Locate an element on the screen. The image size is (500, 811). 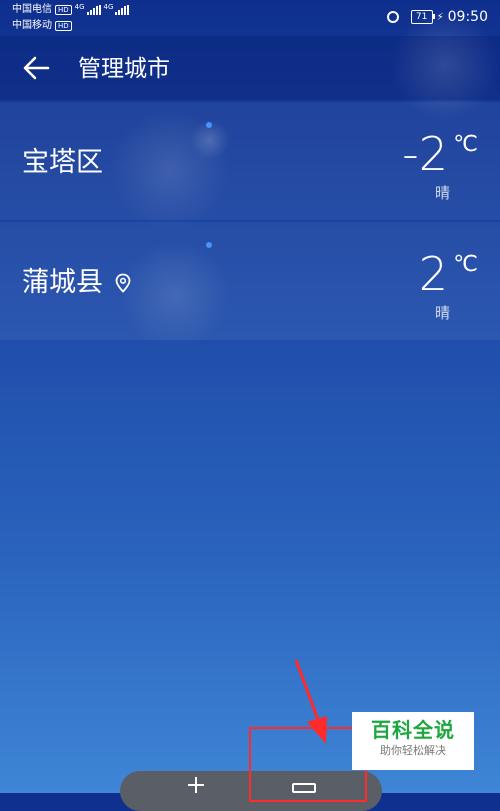
add-city-button is located at coordinates (196, 785).